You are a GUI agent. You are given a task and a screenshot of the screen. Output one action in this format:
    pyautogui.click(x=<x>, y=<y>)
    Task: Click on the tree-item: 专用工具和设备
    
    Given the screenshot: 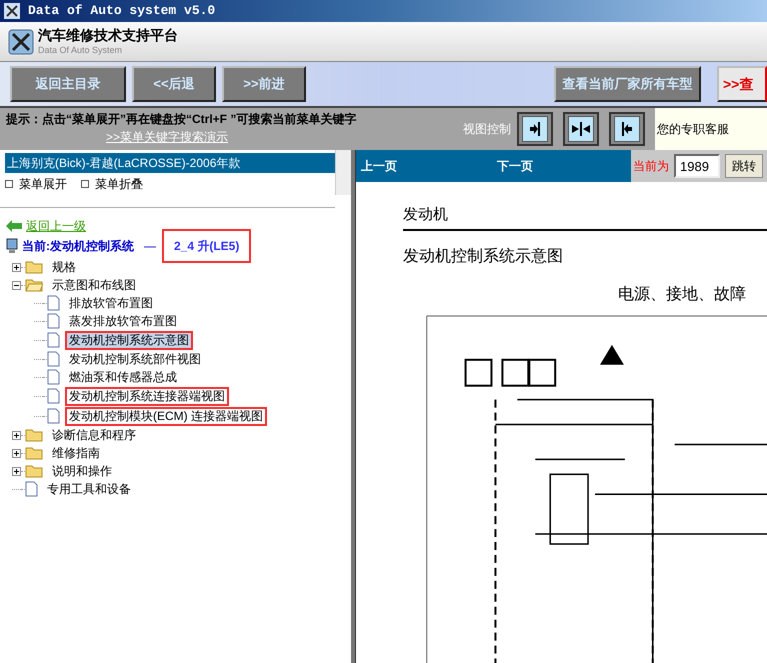 What is the action you would take?
    pyautogui.click(x=89, y=489)
    